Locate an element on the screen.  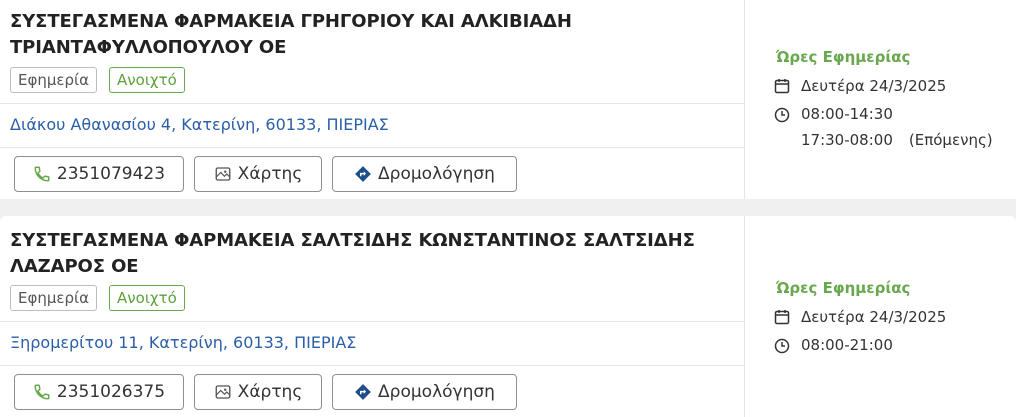
duty-time-1: 08:00-21:00 is located at coordinates (847, 345).